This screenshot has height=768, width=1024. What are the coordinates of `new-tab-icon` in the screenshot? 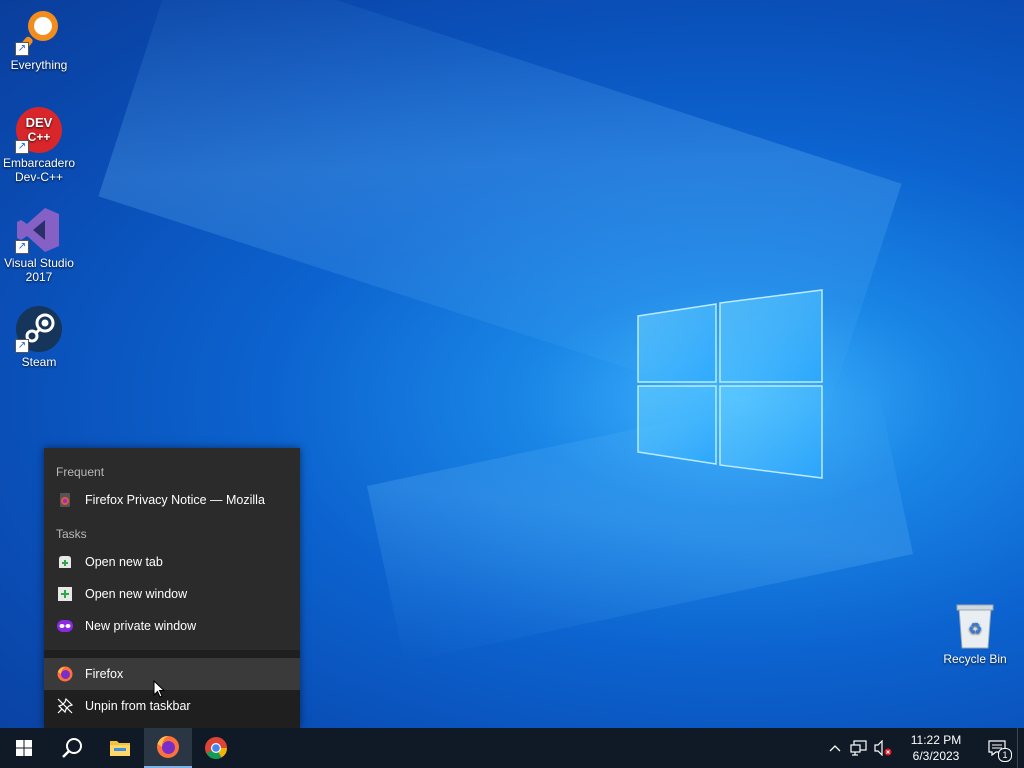 It's located at (65, 562).